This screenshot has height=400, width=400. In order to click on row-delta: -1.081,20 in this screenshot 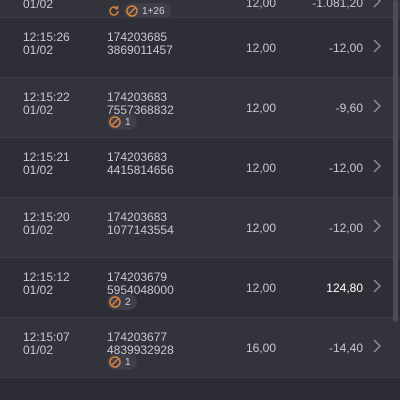, I will do `click(337, 5)`.